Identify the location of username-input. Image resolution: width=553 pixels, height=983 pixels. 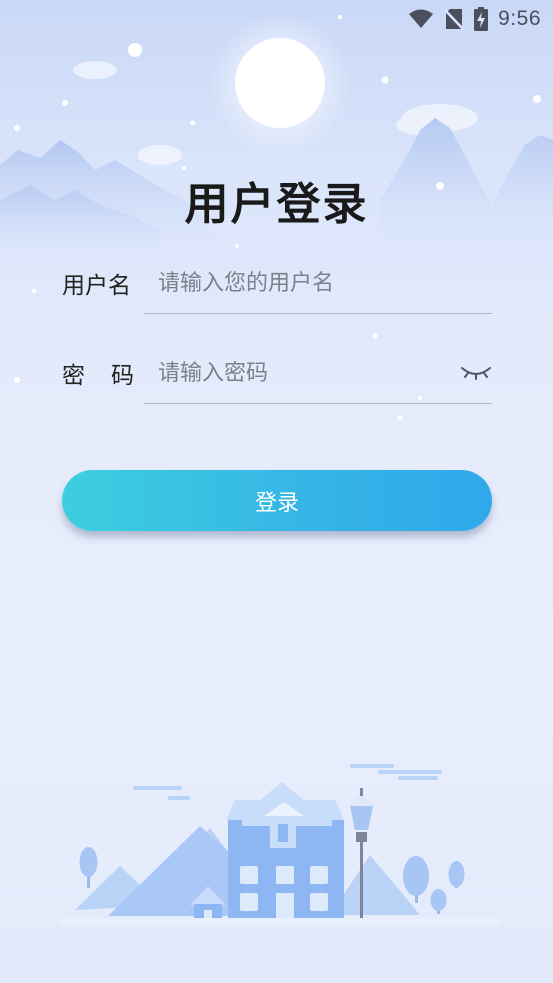
(318, 284).